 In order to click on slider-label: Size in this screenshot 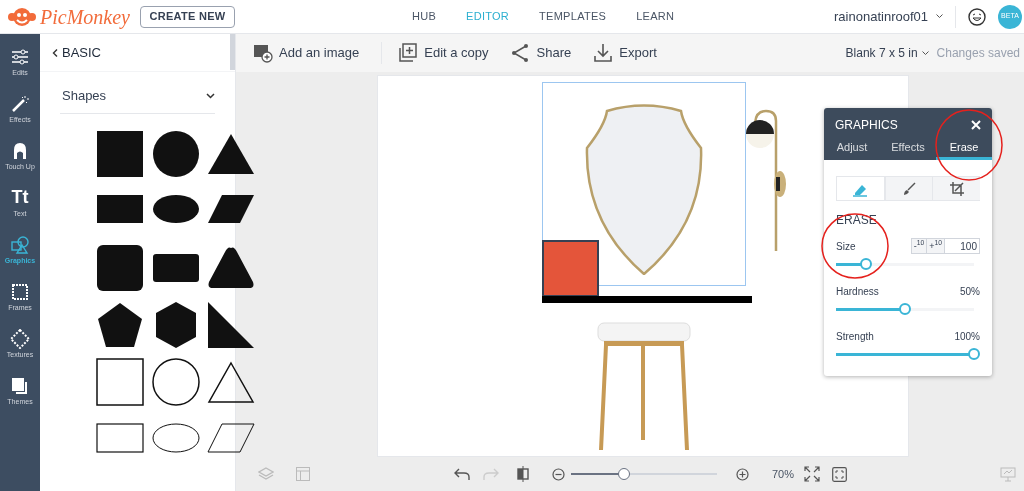, I will do `click(846, 246)`.